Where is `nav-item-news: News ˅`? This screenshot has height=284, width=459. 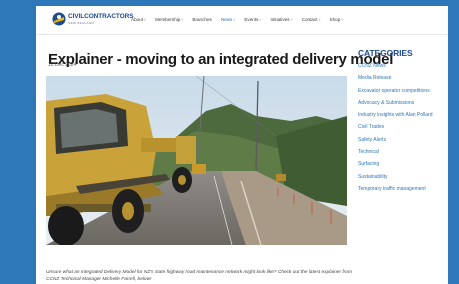
nav-item-news: News ˅ is located at coordinates (228, 19).